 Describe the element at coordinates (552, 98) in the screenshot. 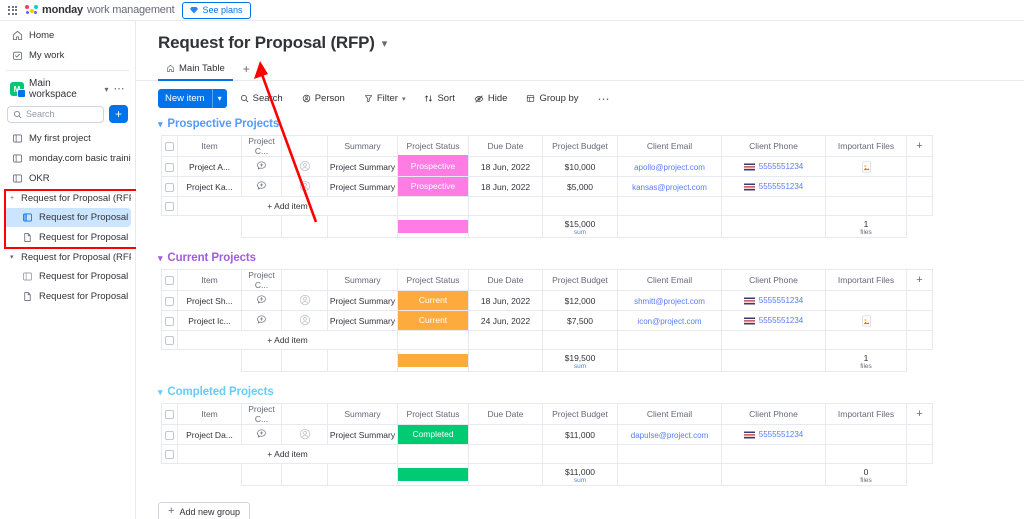

I see `group-by-button: Group by` at that location.